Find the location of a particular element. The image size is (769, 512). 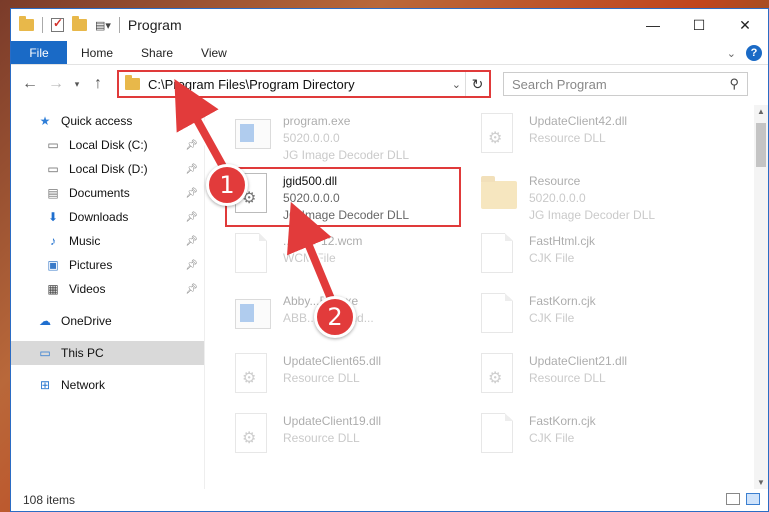

tiles-view-icon is located at coordinates (753, 499).